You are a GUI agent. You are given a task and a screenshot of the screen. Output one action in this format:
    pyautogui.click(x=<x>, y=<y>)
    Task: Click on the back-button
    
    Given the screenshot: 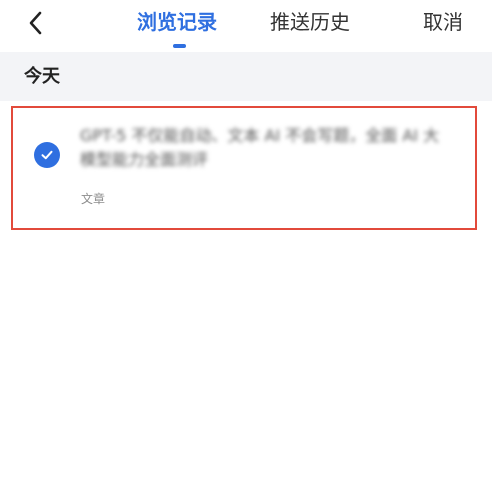 What is the action you would take?
    pyautogui.click(x=38, y=24)
    